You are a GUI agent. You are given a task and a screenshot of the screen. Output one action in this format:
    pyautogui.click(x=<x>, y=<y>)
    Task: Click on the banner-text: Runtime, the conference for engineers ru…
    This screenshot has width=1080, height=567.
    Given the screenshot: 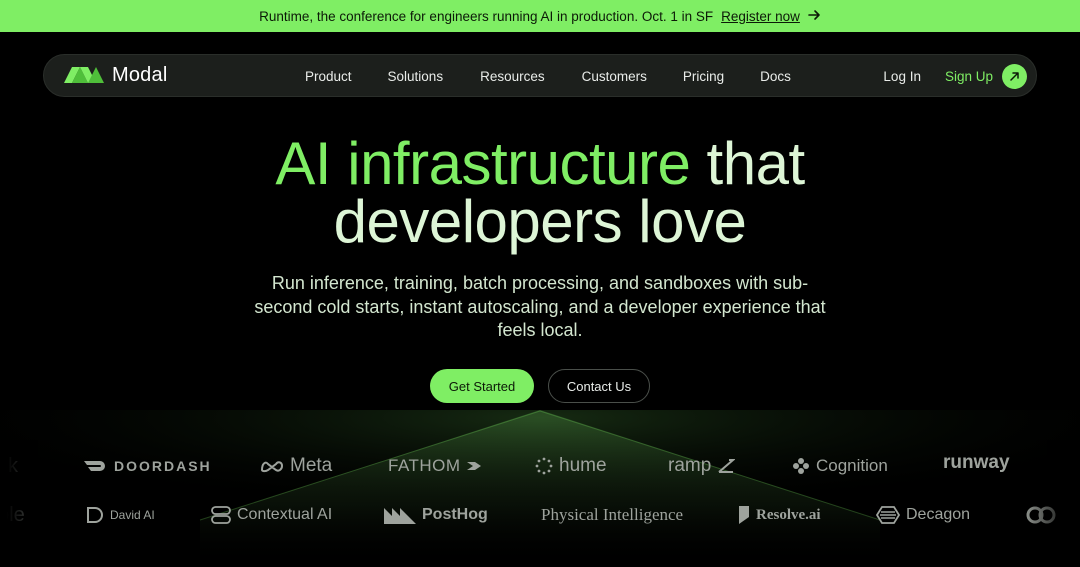 What is the action you would take?
    pyautogui.click(x=486, y=16)
    